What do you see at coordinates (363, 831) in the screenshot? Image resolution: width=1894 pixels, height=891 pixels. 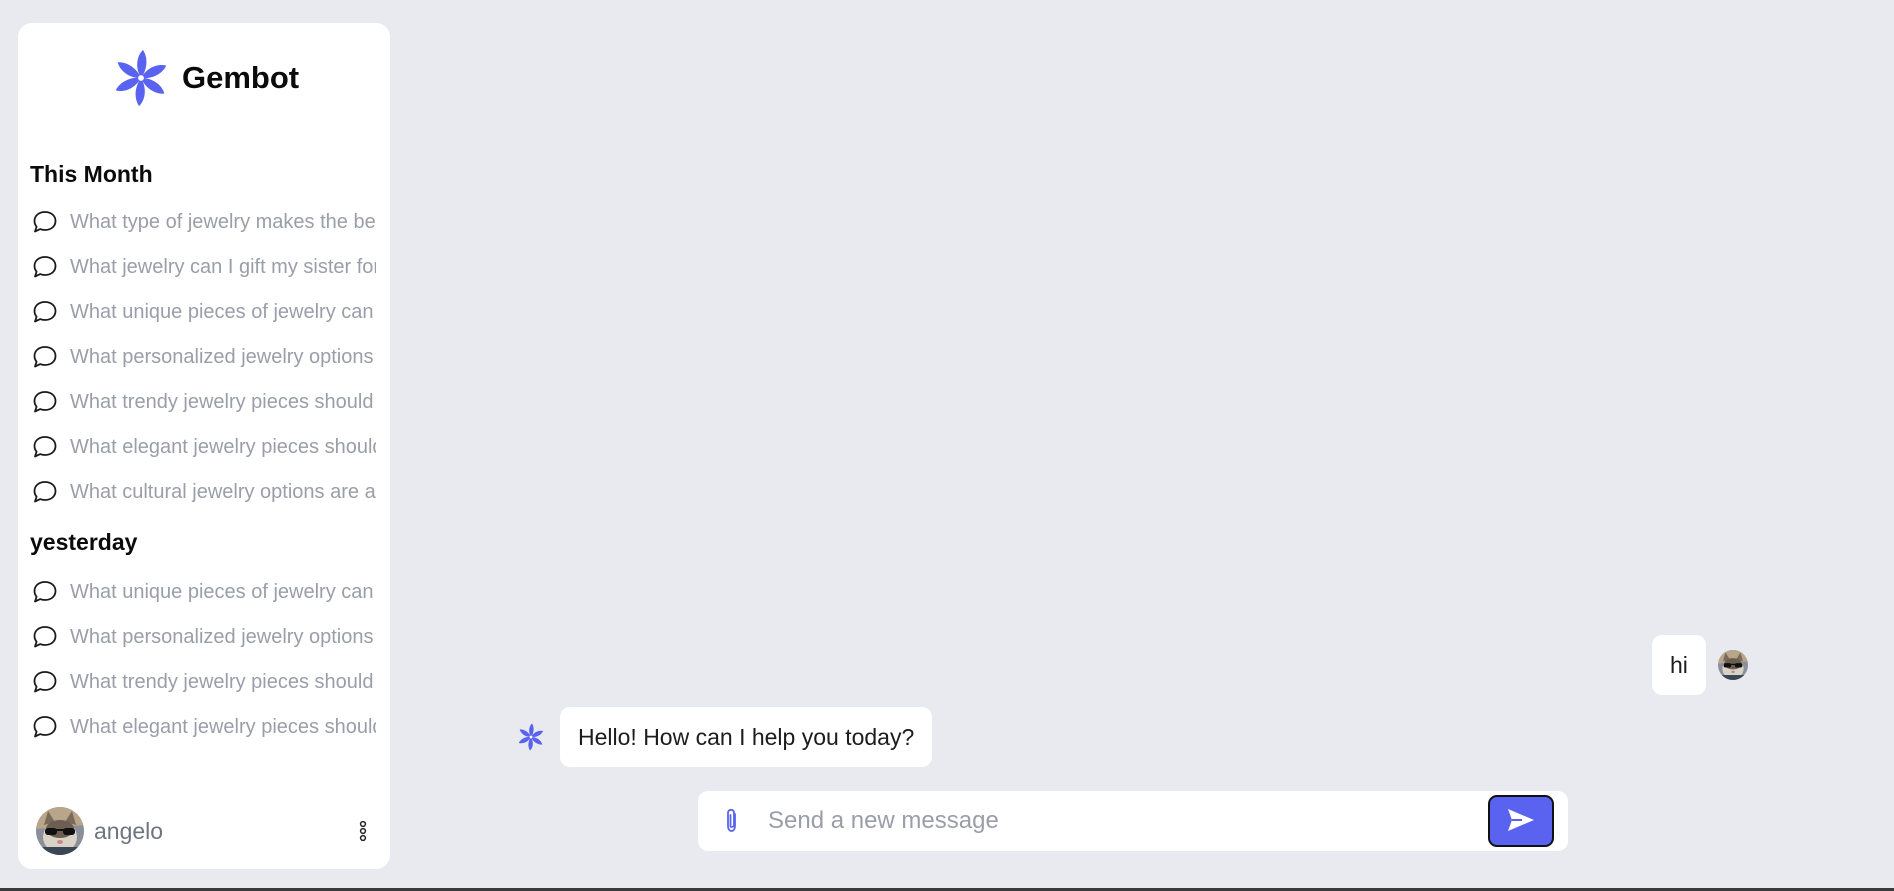 I see `vertical-dots-icon` at bounding box center [363, 831].